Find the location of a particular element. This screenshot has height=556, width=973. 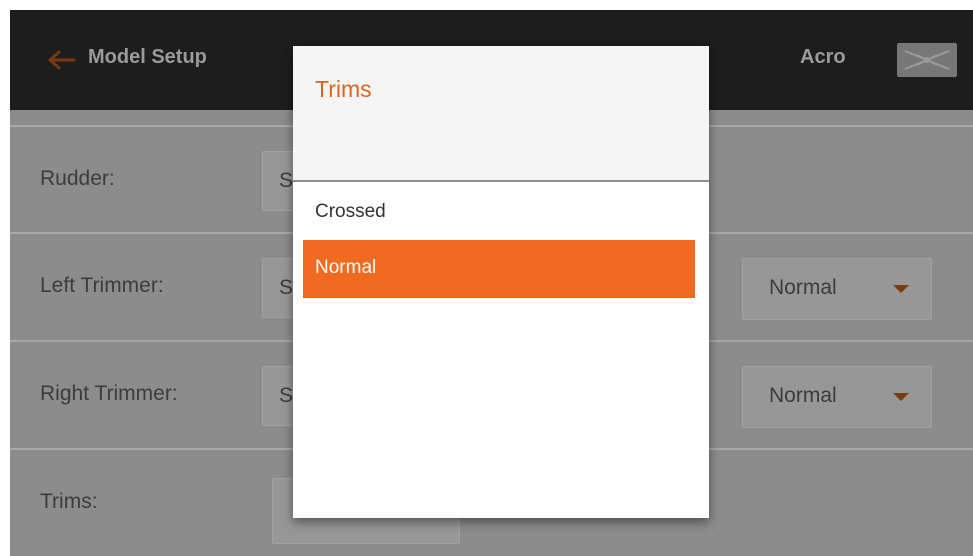

option-crossed: Crossed is located at coordinates (499, 213).